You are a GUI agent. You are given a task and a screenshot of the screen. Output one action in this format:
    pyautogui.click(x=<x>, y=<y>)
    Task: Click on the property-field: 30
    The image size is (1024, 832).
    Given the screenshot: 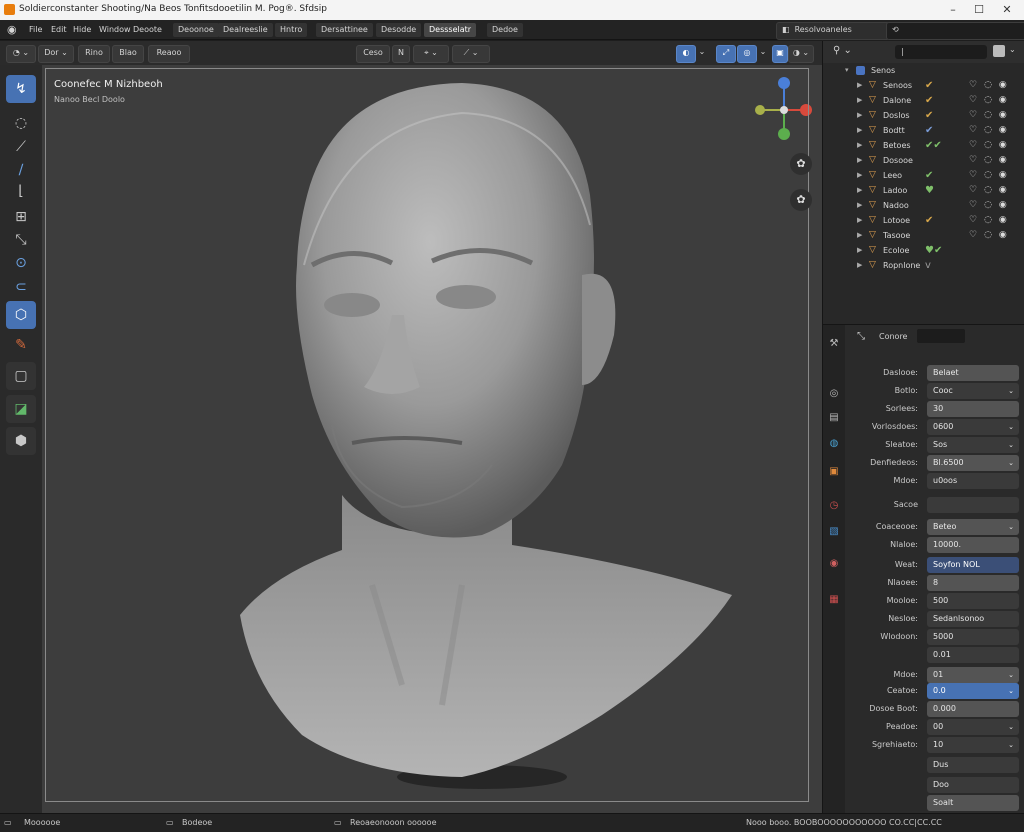 What is the action you would take?
    pyautogui.click(x=973, y=409)
    